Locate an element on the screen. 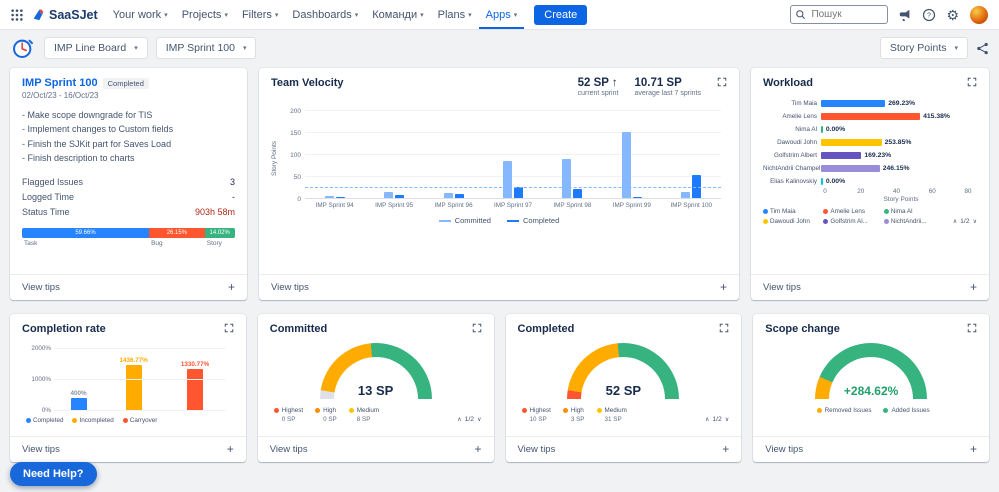 The height and width of the screenshot is (492, 999). legend-text: High 3 SP is located at coordinates (578, 415).